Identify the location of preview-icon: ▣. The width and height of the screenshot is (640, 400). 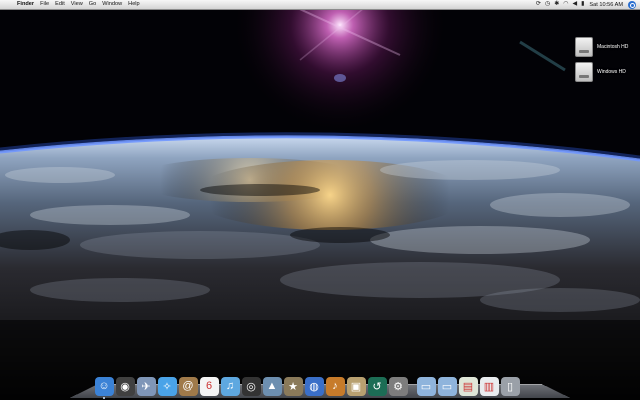
(356, 386).